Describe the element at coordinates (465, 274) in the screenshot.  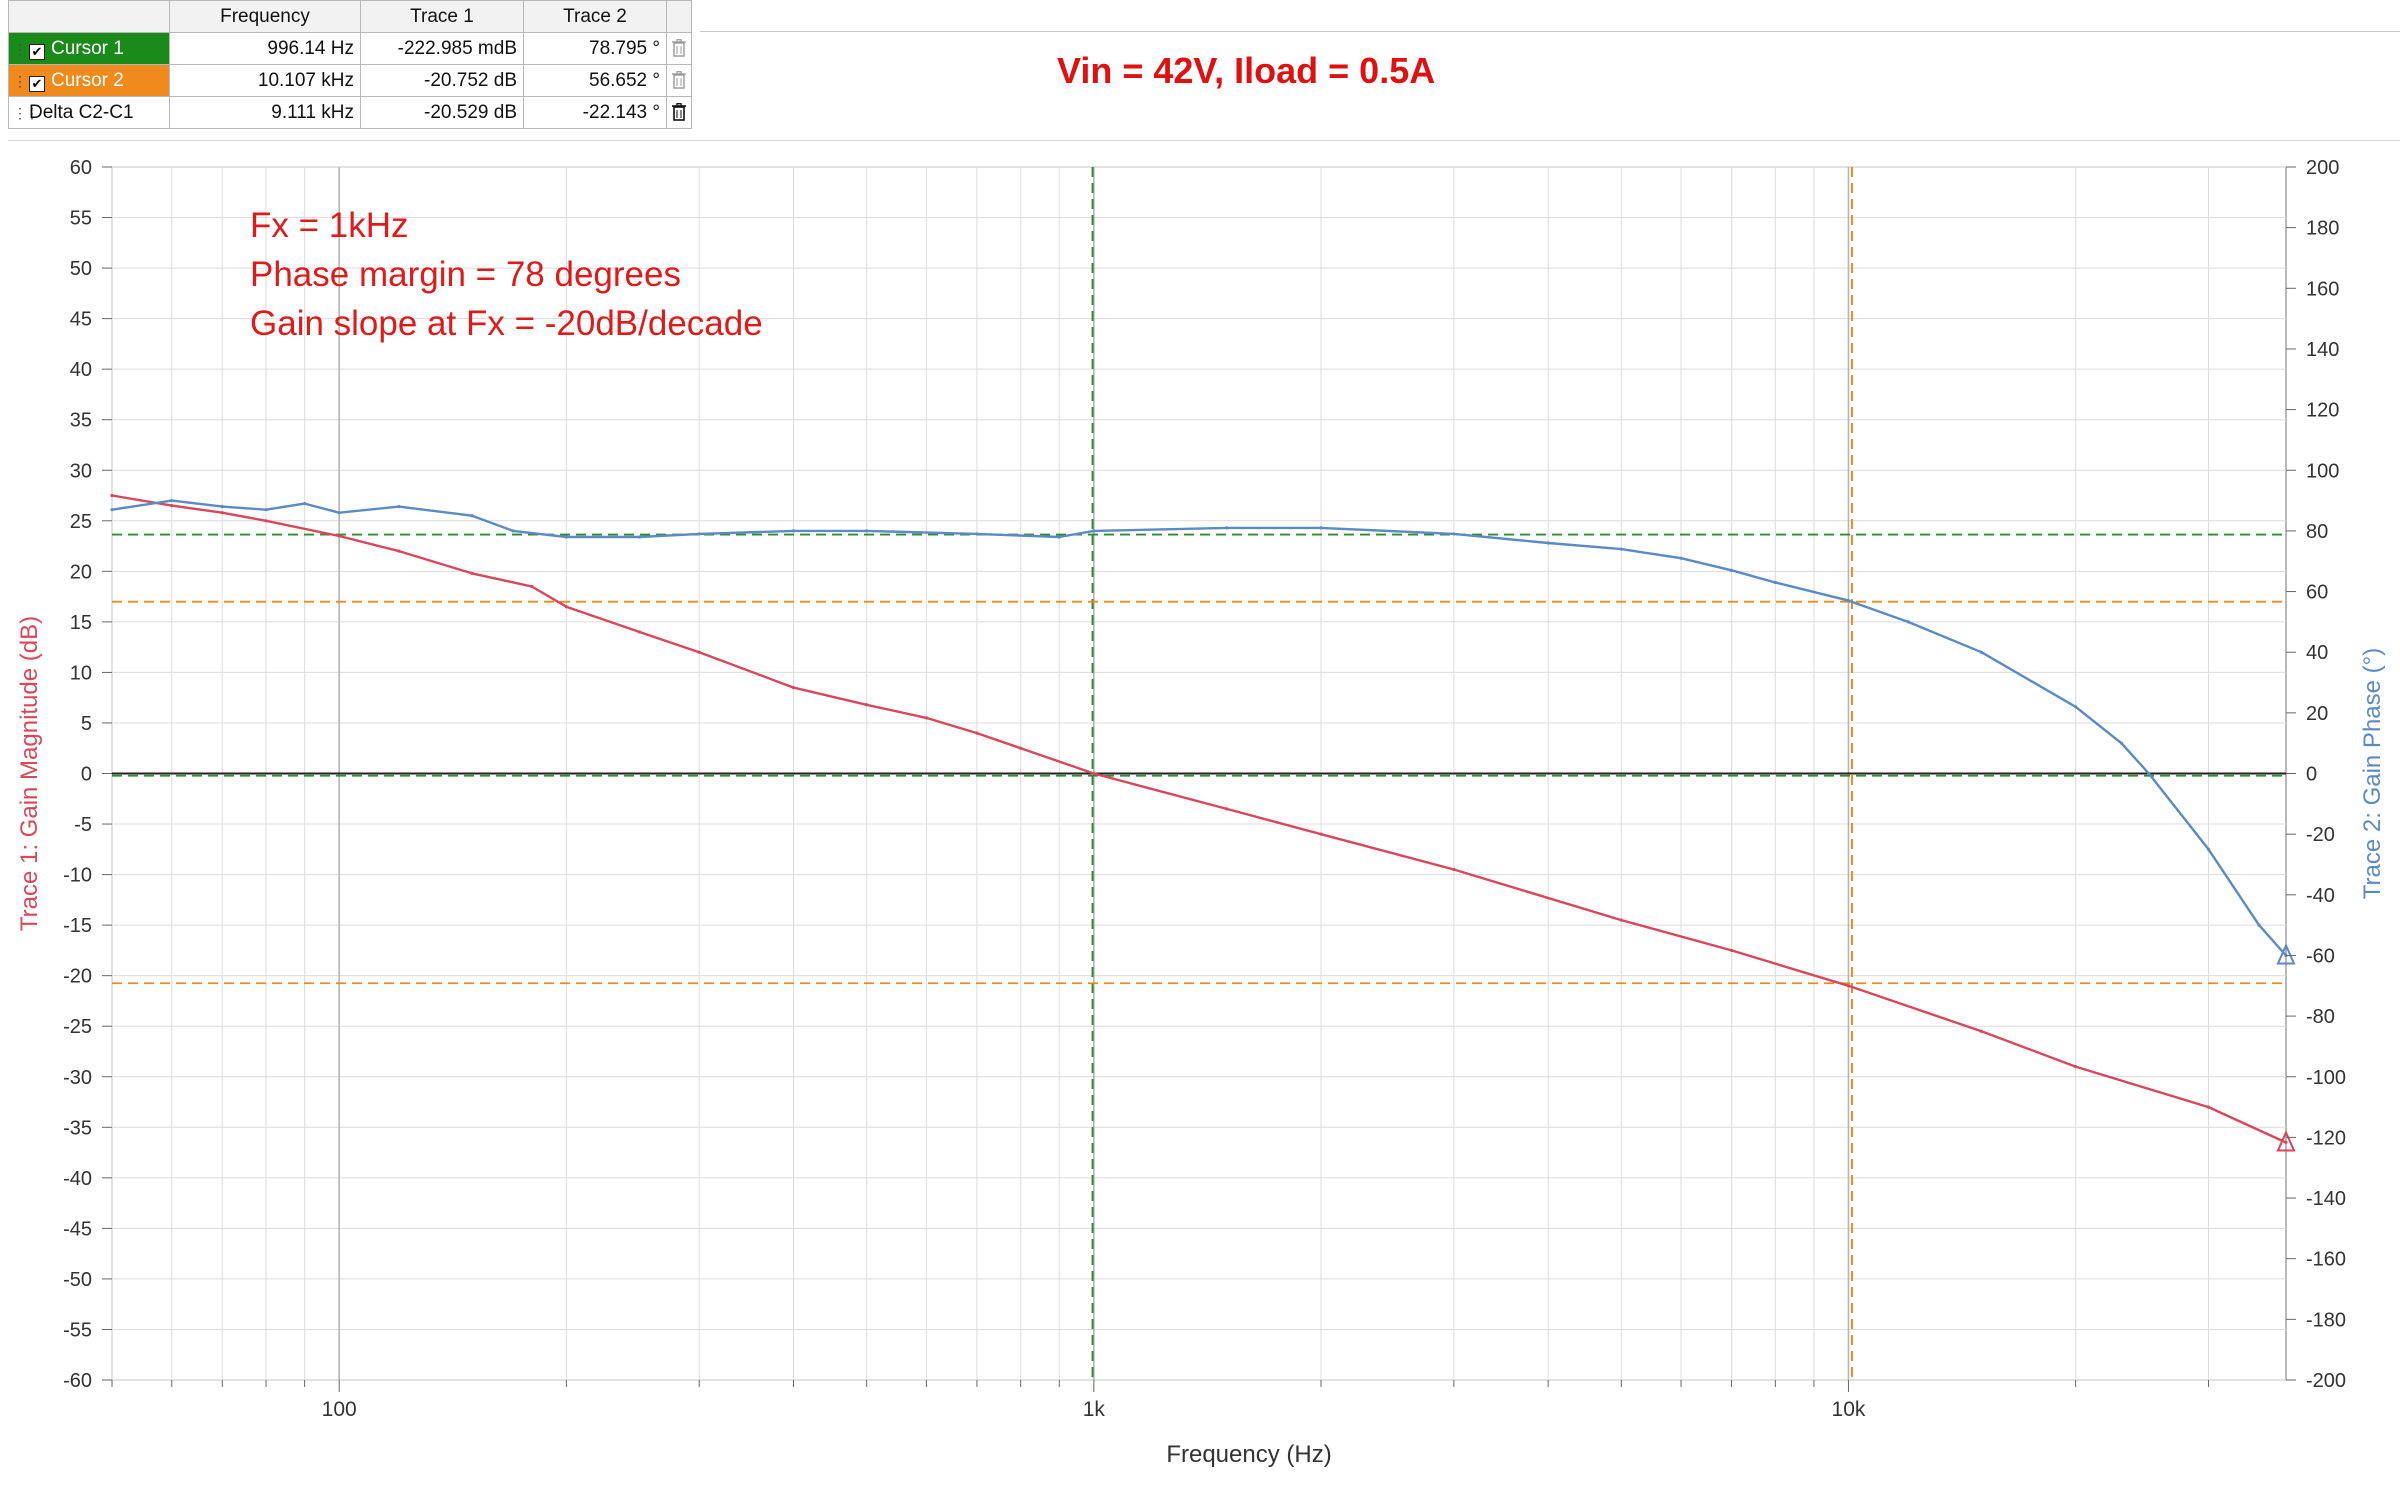
I see `annotation-2: Phase margin = 78 degrees` at that location.